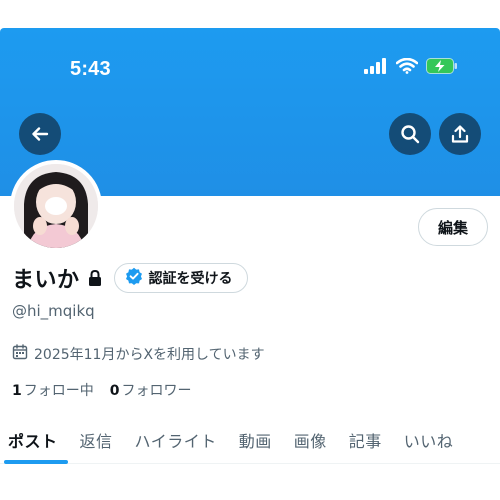 Image resolution: width=500 pixels, height=500 pixels. Describe the element at coordinates (58, 391) in the screenshot. I see `following-label: フォロー中` at that location.